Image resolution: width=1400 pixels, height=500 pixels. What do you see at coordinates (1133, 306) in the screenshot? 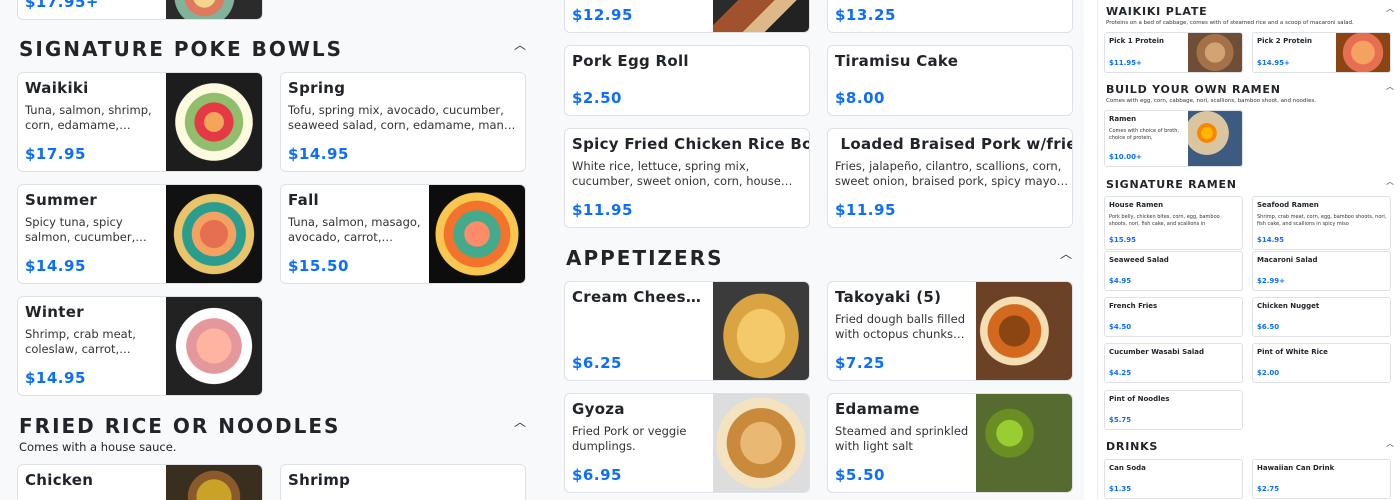
I see `item-name: French Fries` at bounding box center [1133, 306].